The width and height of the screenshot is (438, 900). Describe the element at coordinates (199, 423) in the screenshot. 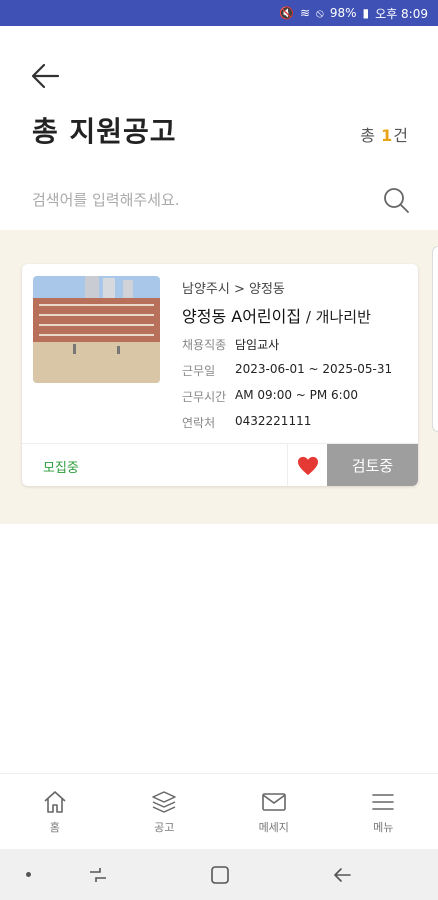

I see `info-label: 연락처` at that location.